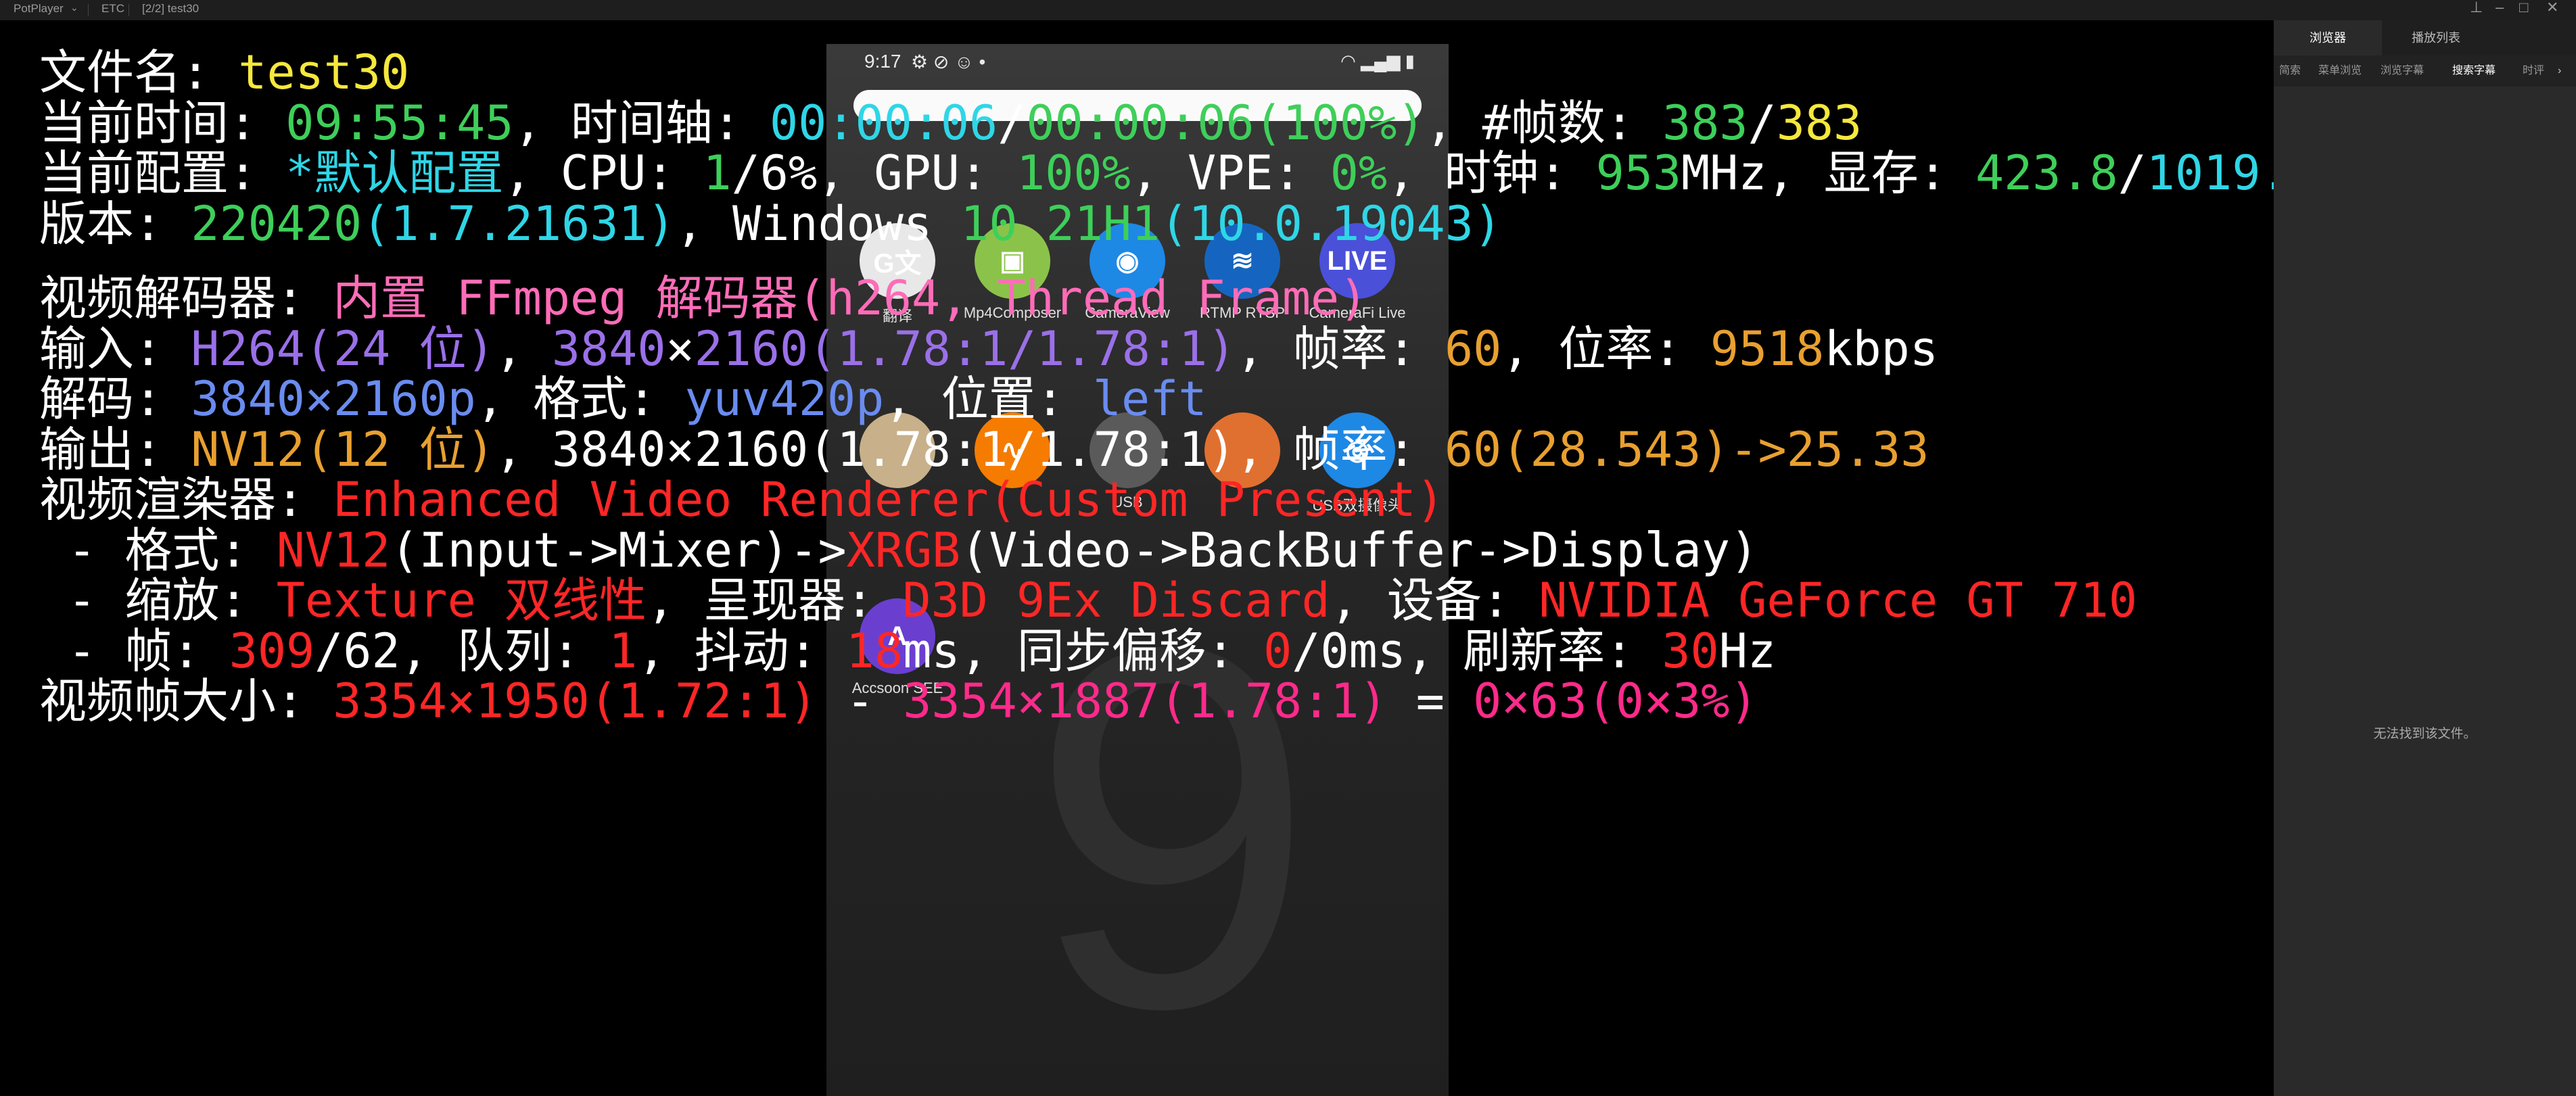 The width and height of the screenshot is (2576, 1096). I want to click on osd-line-decoder: 视频解码器: 内置 FFmpeg 解码器(h264, Thread Frame), so click(703, 298).